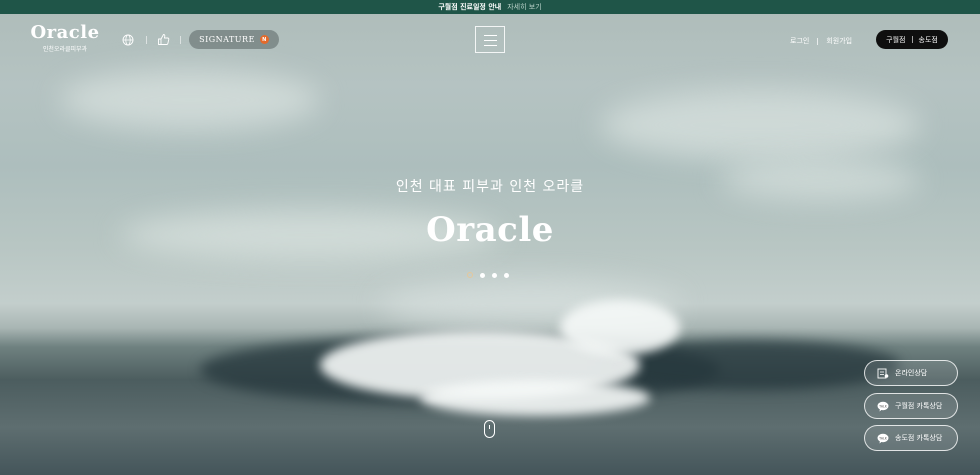 Image resolution: width=980 pixels, height=475 pixels. I want to click on menu-button, so click(490, 39).